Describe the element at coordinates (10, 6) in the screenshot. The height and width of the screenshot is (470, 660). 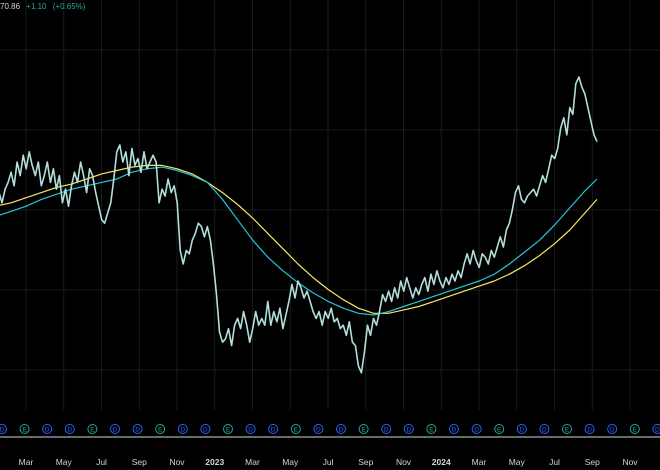
I see `last-price: 70.86` at that location.